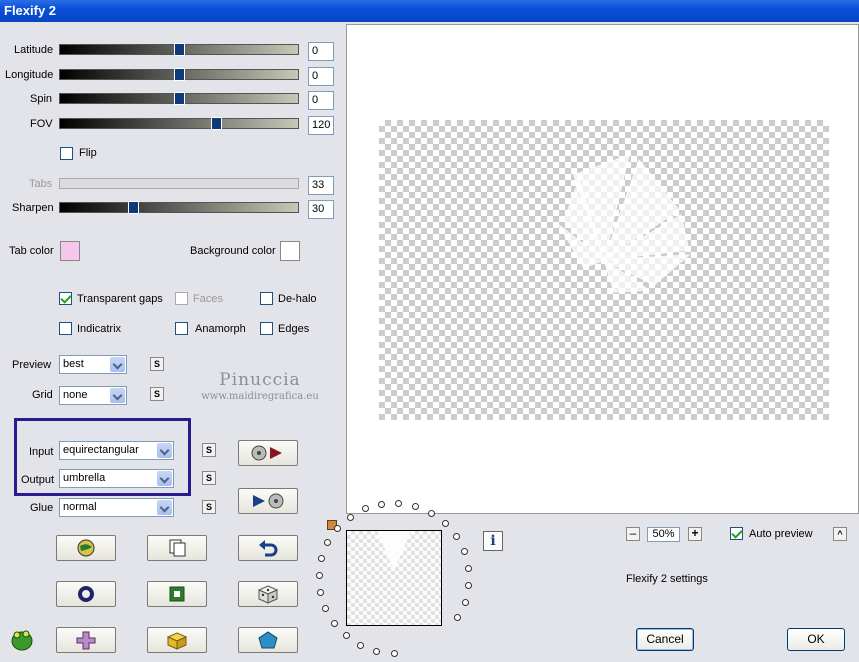  What do you see at coordinates (179, 207) in the screenshot?
I see `sharpen-slider` at bounding box center [179, 207].